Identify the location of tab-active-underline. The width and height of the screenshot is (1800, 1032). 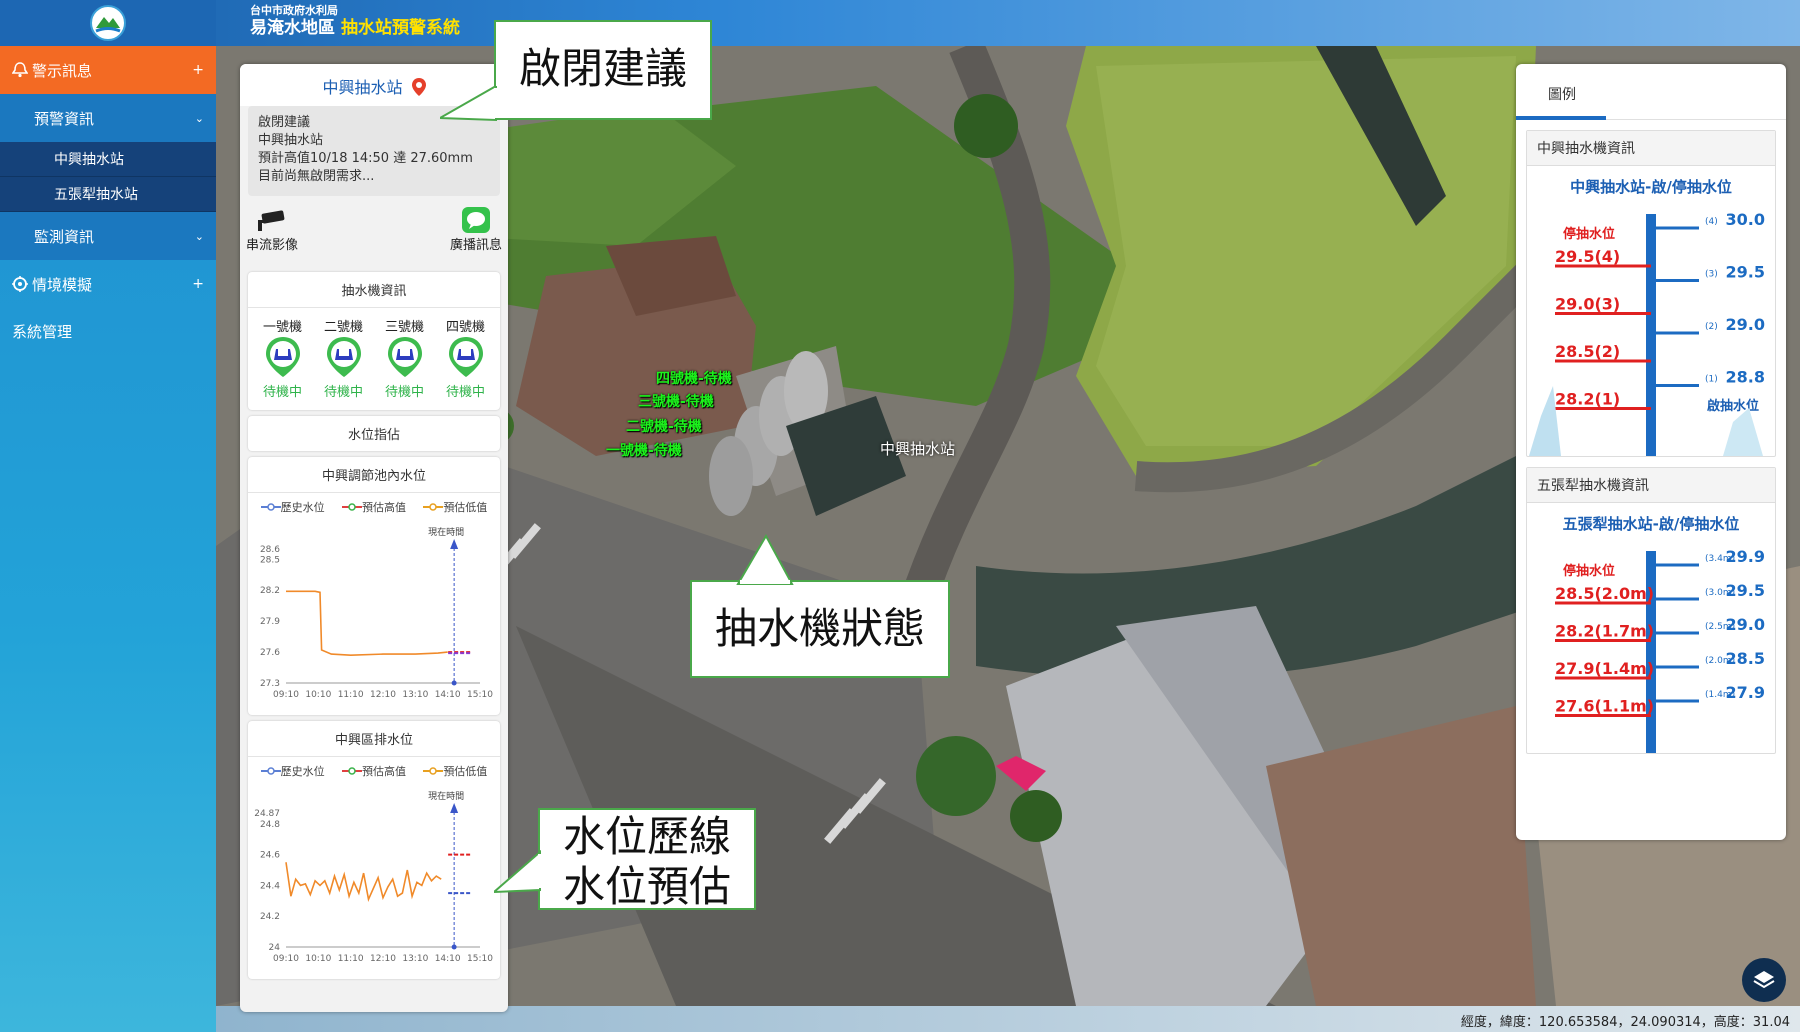
(1561, 118).